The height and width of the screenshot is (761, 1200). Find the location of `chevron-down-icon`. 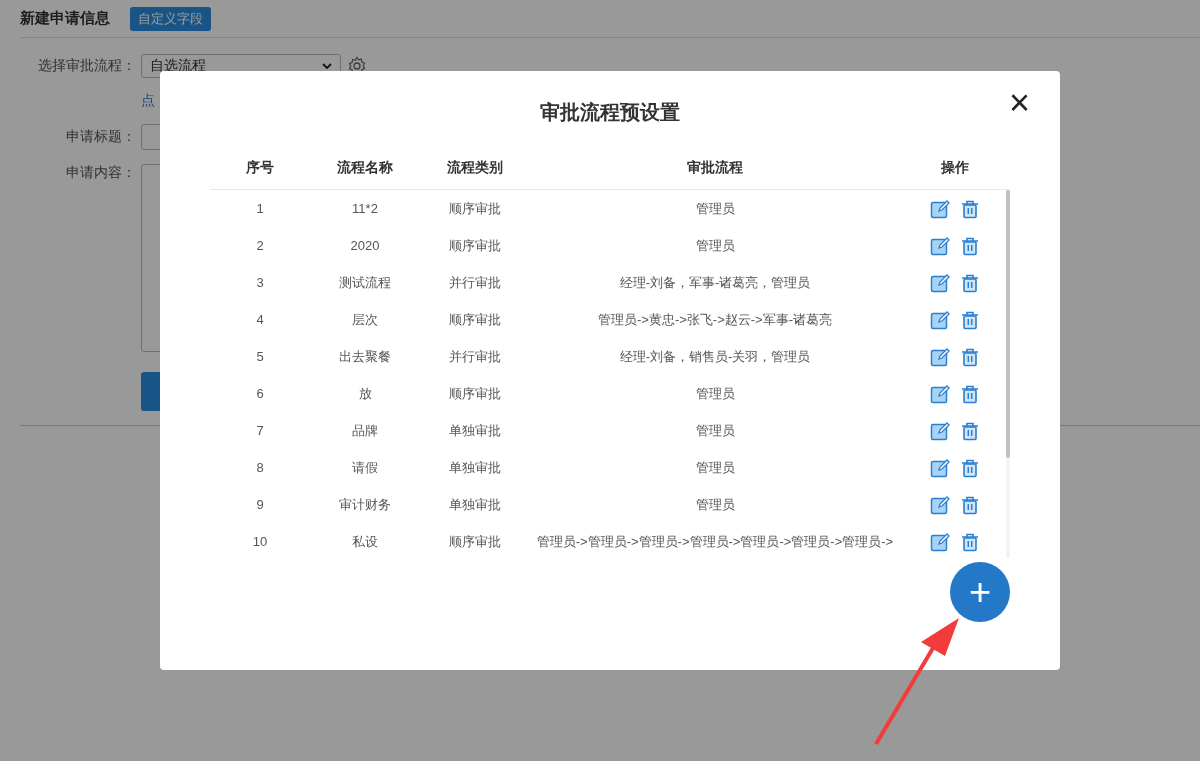

chevron-down-icon is located at coordinates (327, 66).